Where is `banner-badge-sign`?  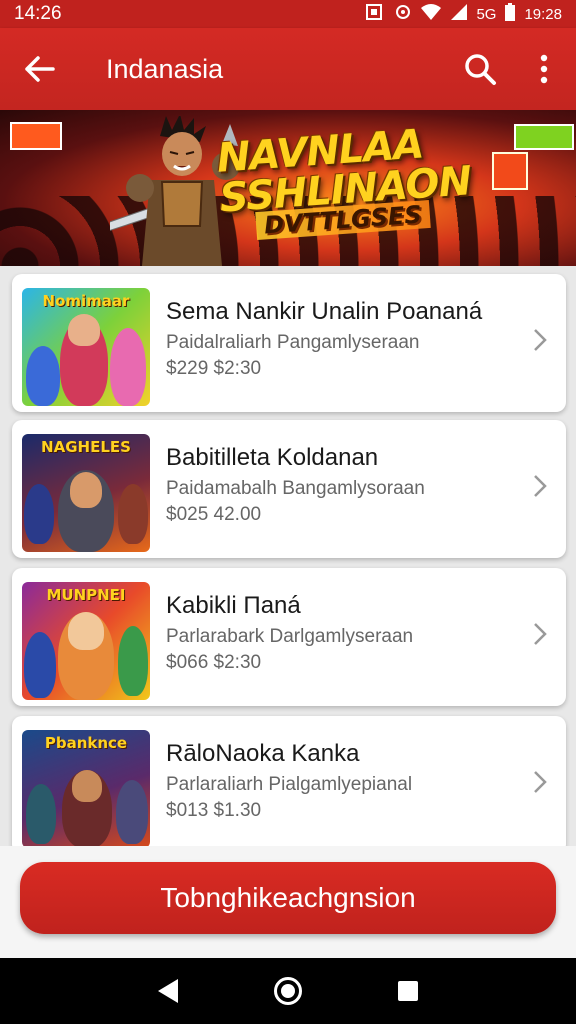
banner-badge-sign is located at coordinates (510, 171).